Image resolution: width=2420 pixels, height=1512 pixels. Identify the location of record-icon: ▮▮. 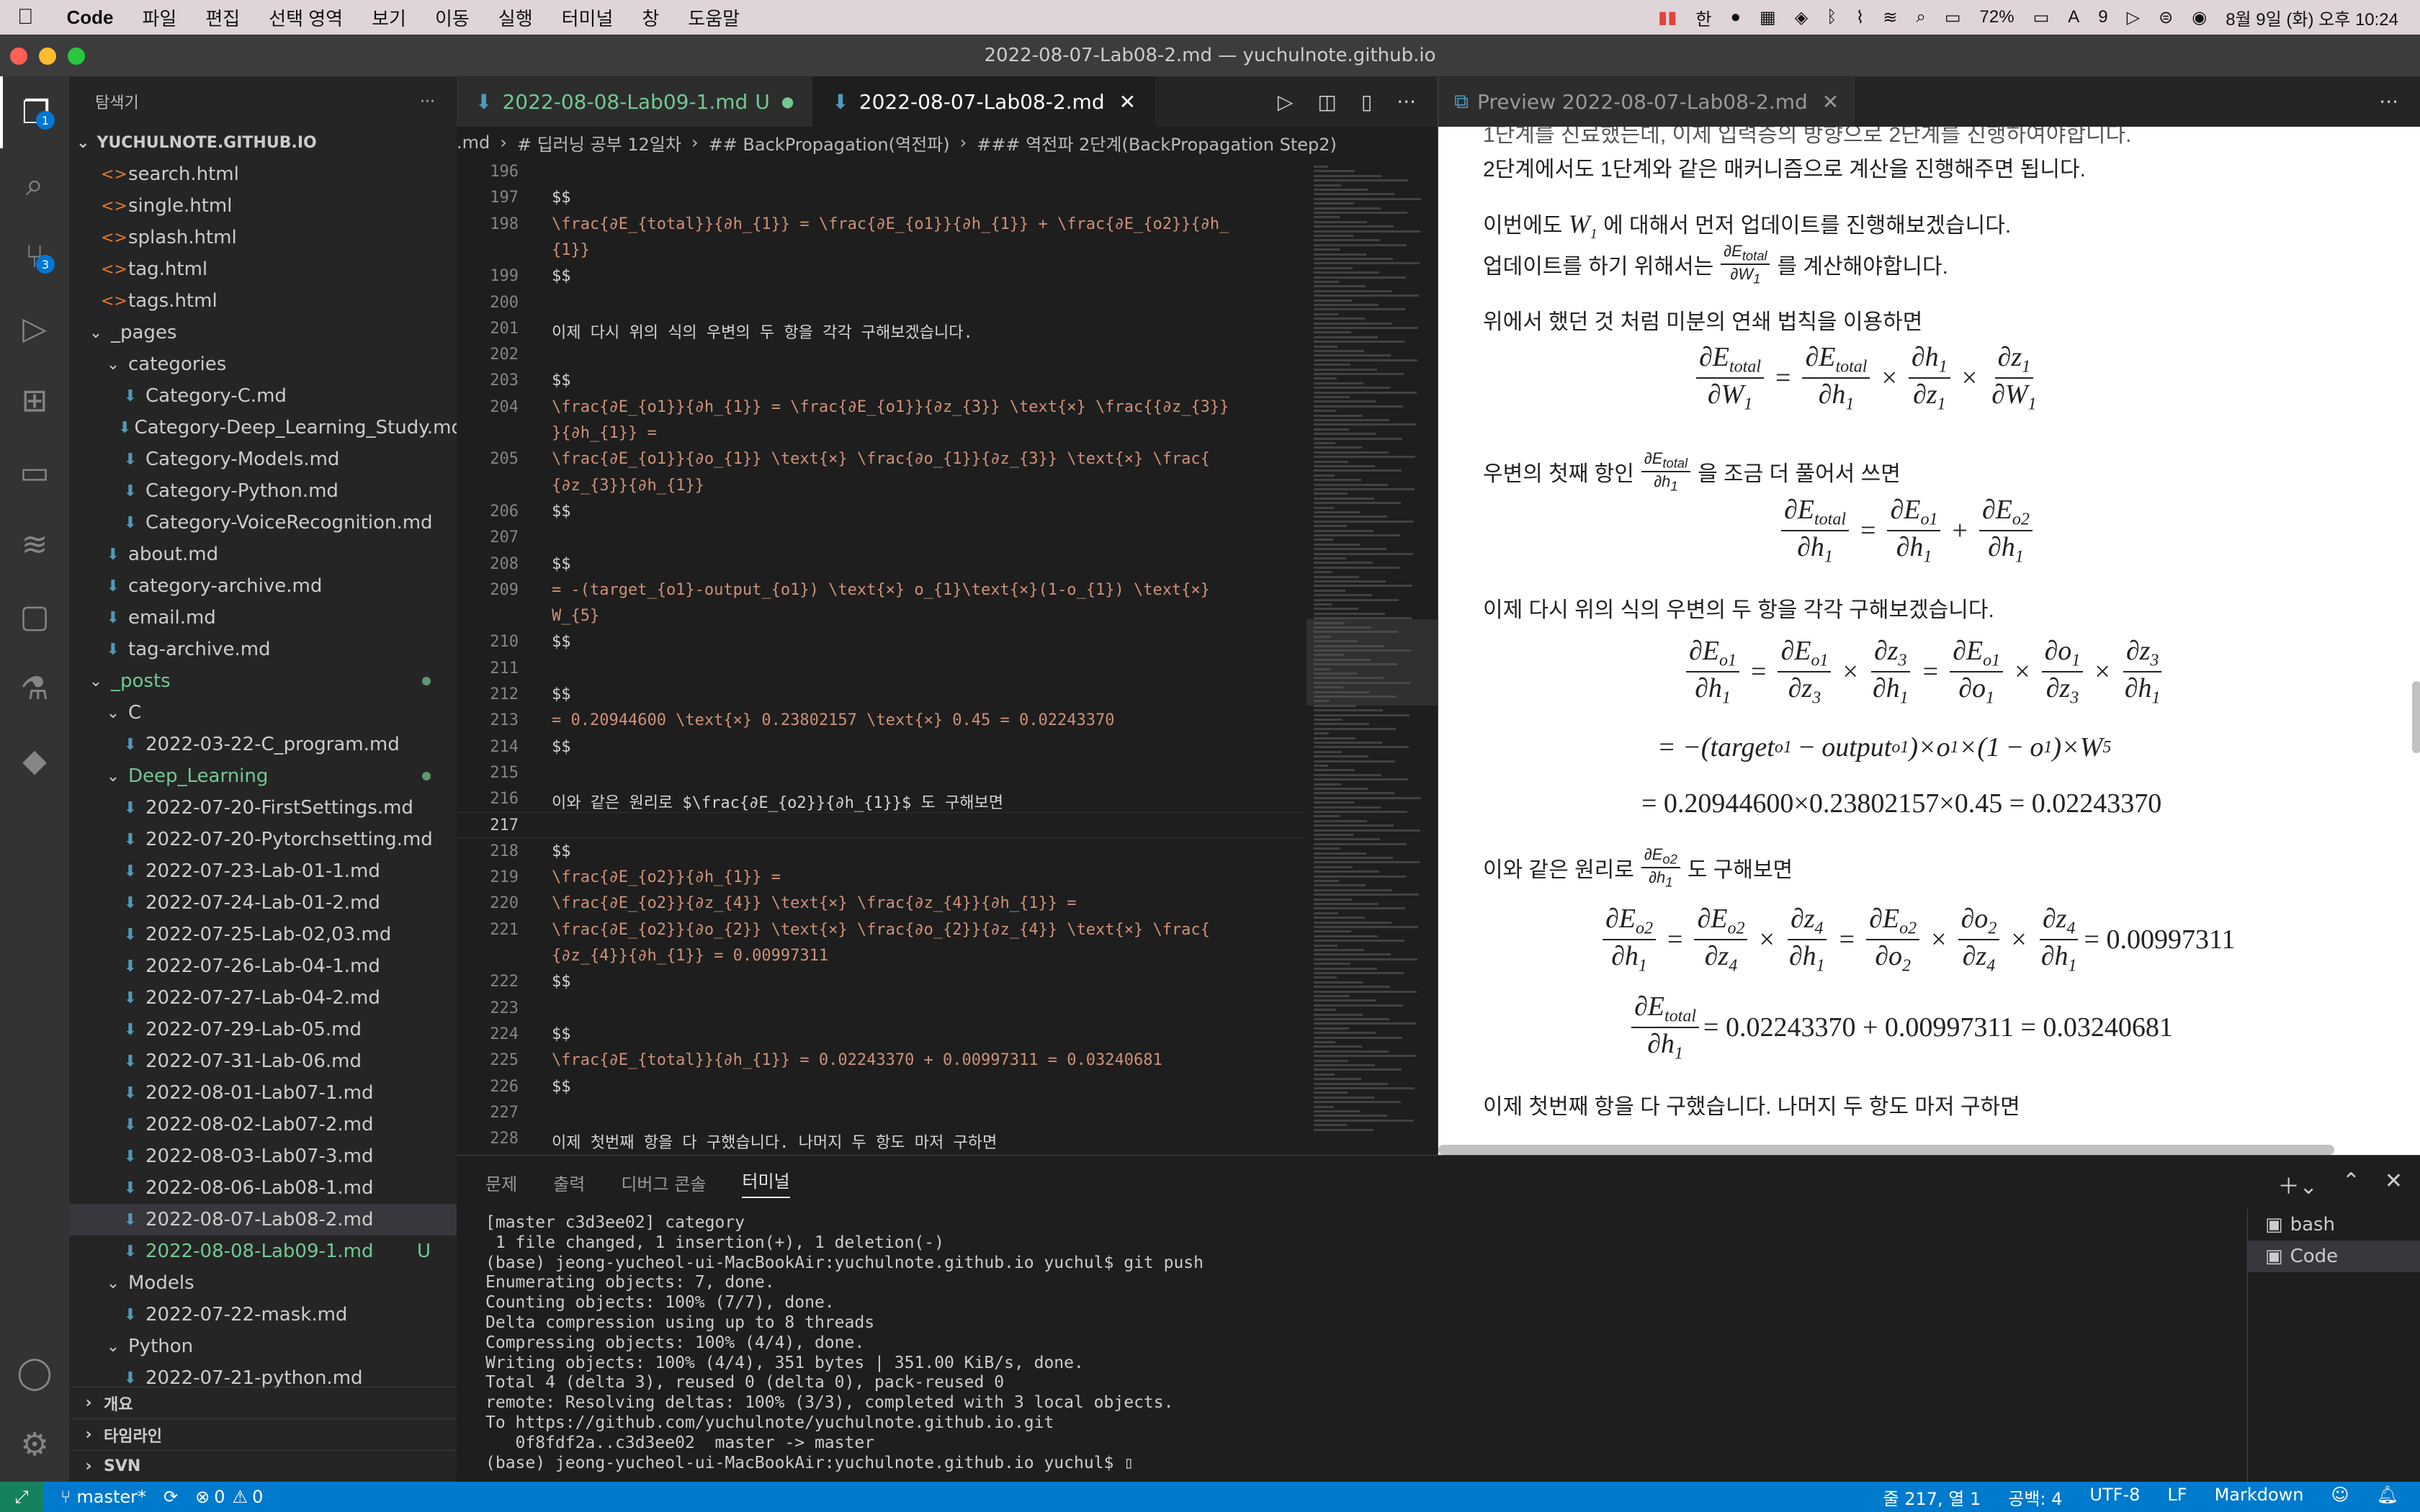
(1667, 17).